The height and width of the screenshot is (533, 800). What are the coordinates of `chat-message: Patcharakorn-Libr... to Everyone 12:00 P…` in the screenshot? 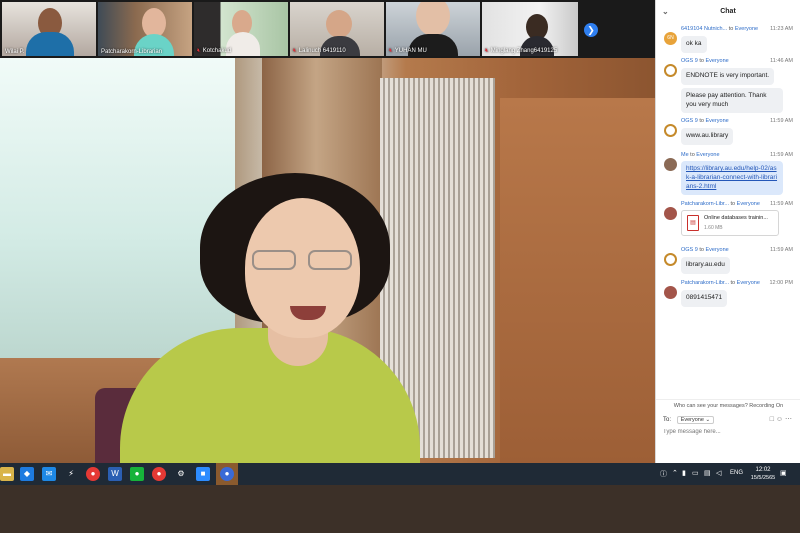 It's located at (731, 293).